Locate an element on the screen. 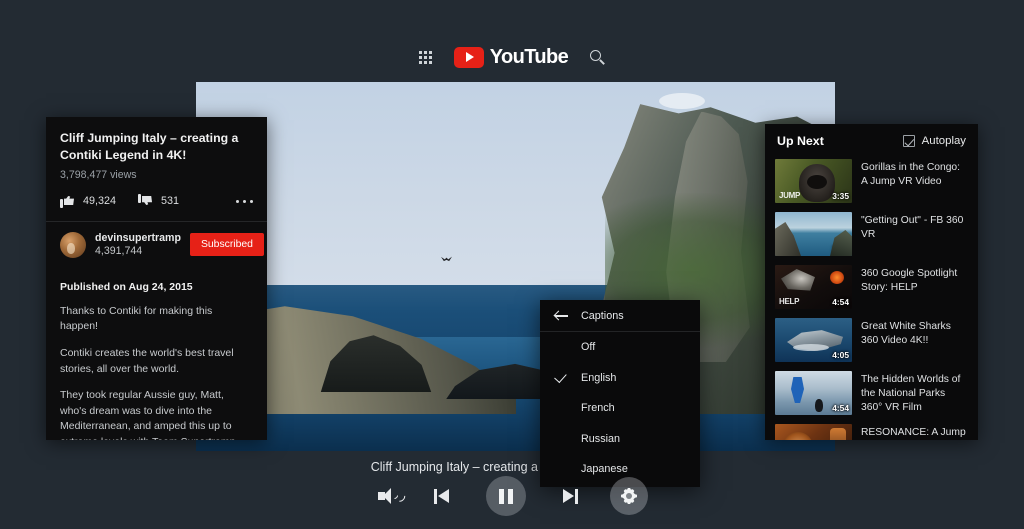  up-next-item: RESONANCE: A Jump VR Video is located at coordinates (871, 430).